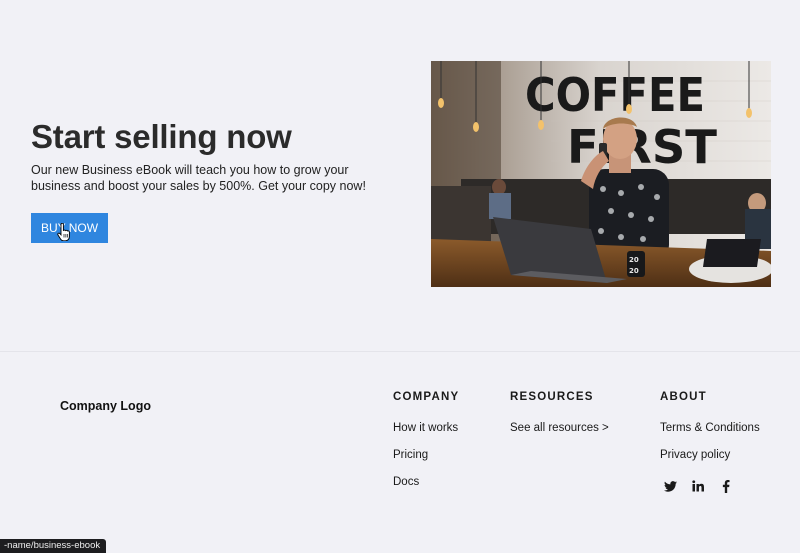 Image resolution: width=800 pixels, height=553 pixels. What do you see at coordinates (559, 428) in the screenshot?
I see `footer-link-see-all-resources: See all resources >` at bounding box center [559, 428].